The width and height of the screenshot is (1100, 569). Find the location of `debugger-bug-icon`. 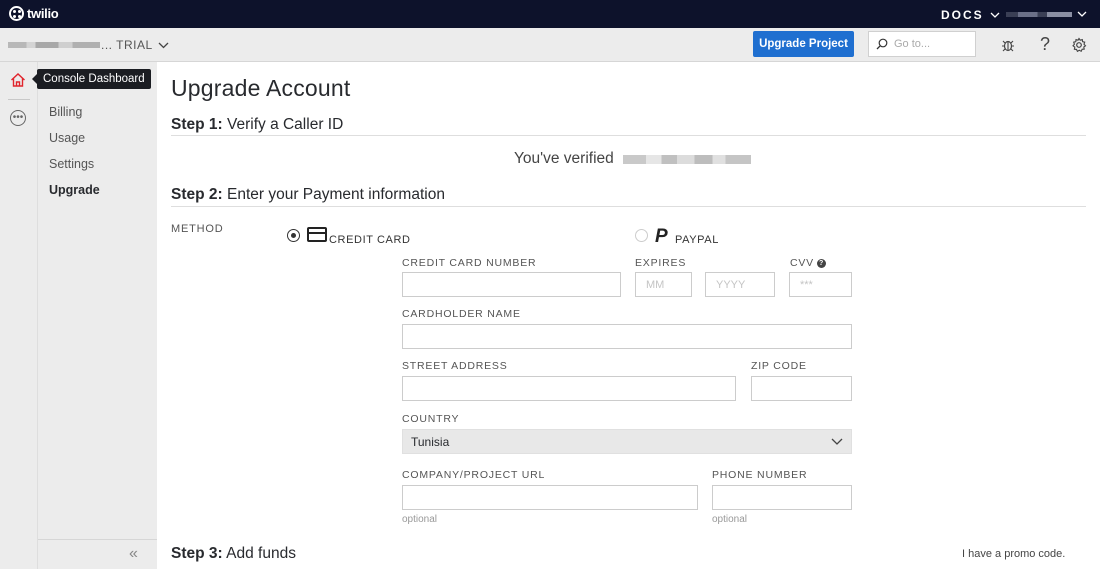

debugger-bug-icon is located at coordinates (1008, 45).